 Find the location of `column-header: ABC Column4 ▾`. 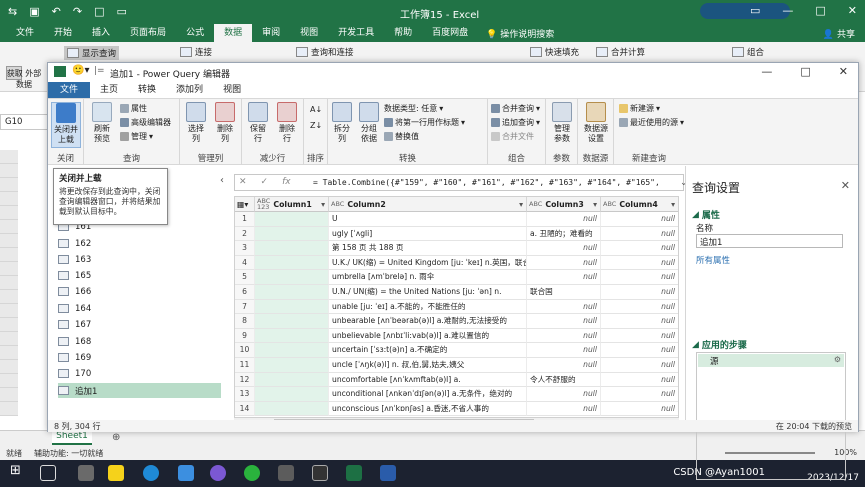

column-header: ABC Column4 ▾ is located at coordinates (639, 204).